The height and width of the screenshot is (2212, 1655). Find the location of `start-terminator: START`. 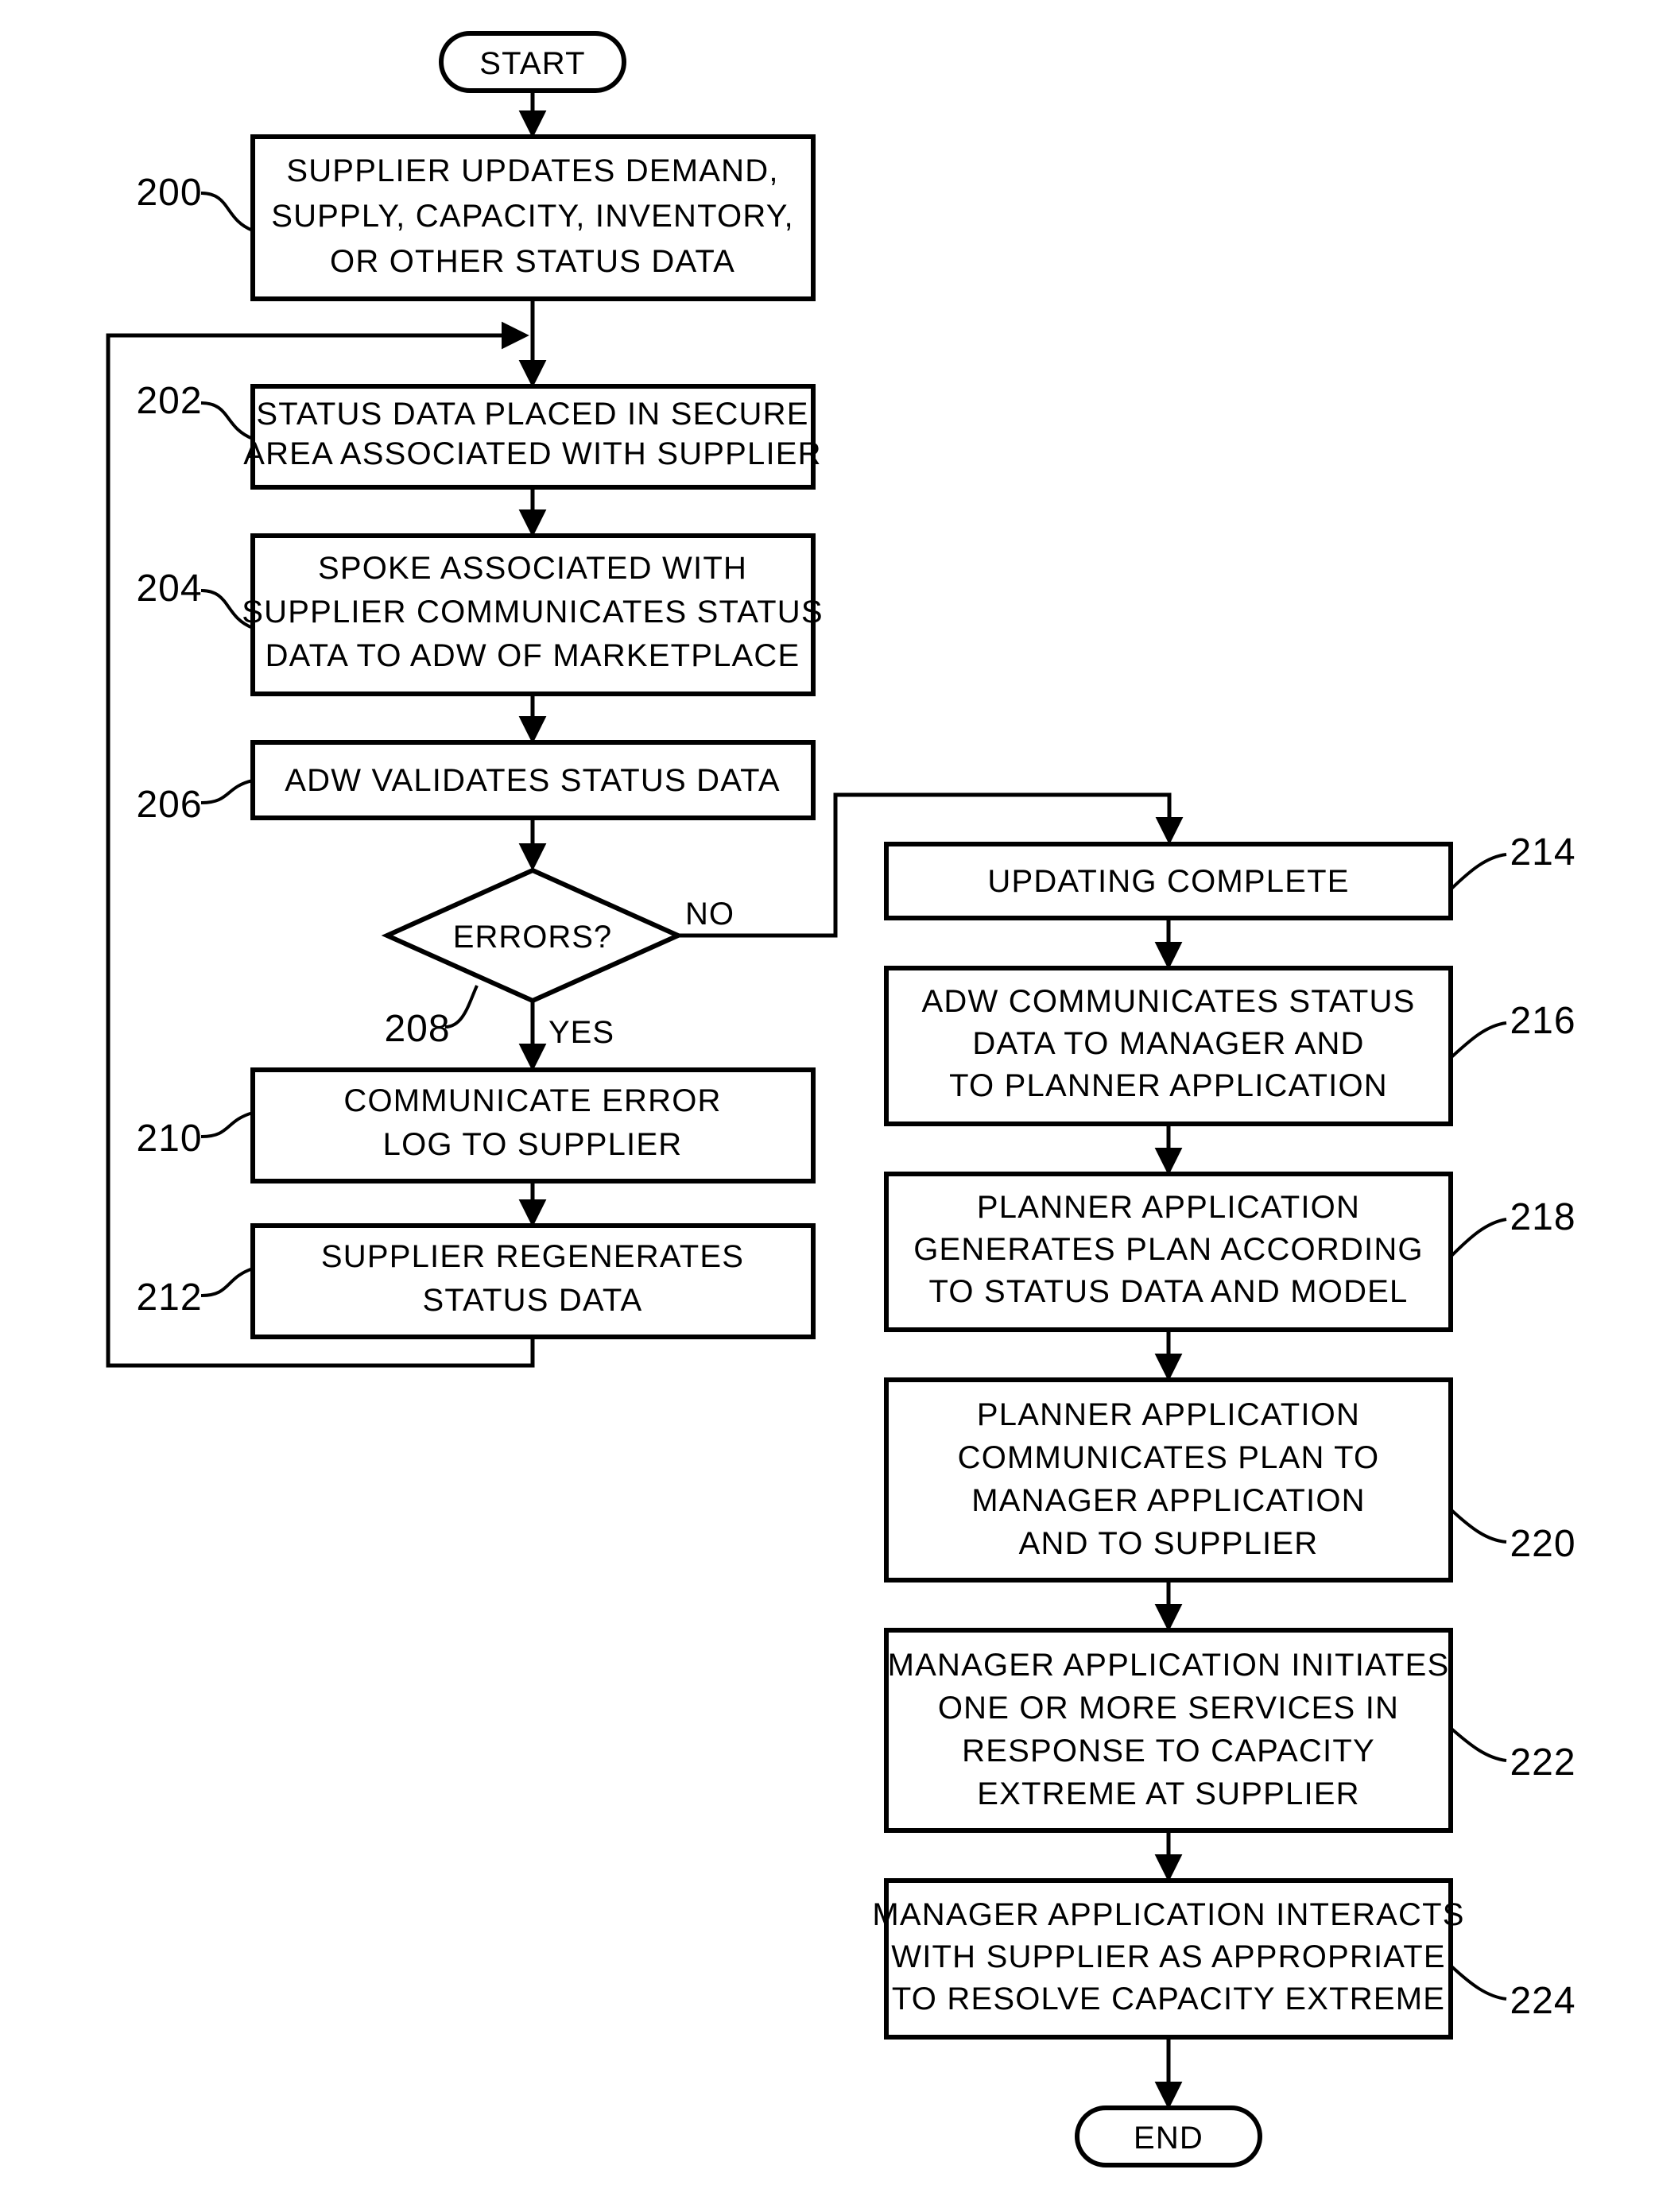

start-terminator: START is located at coordinates (533, 62).